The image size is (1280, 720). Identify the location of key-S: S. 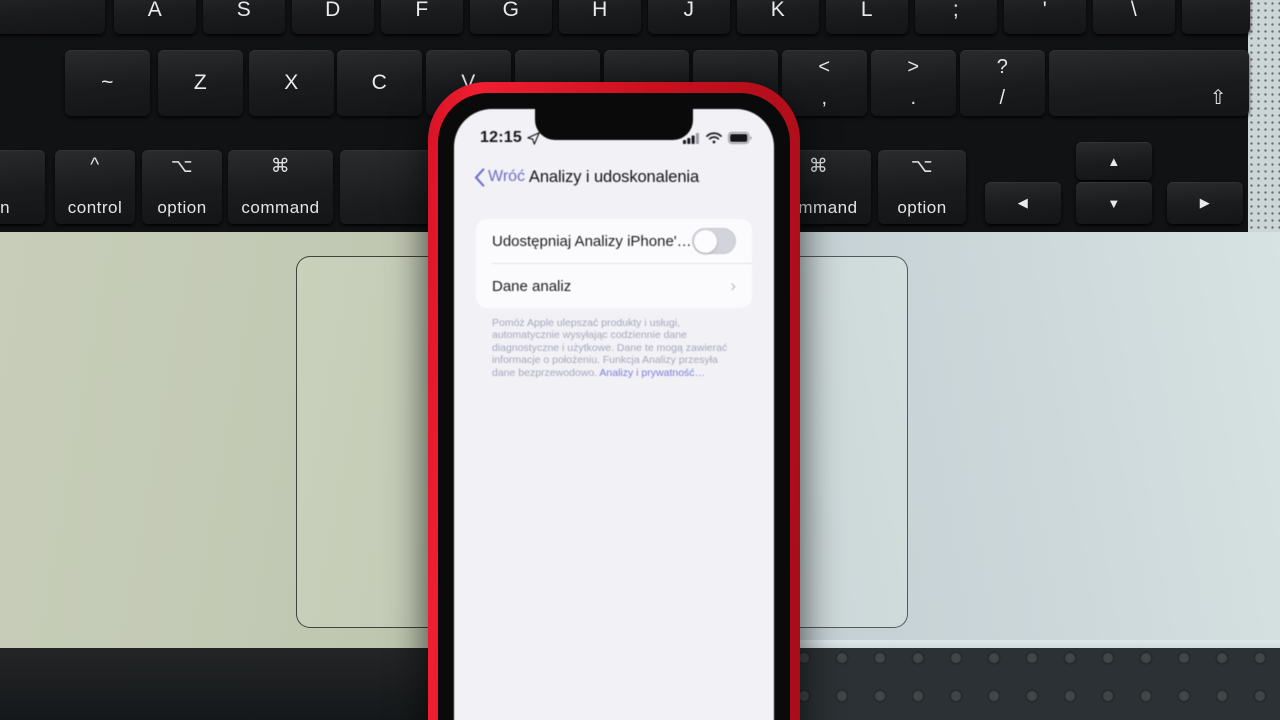
(244, 17).